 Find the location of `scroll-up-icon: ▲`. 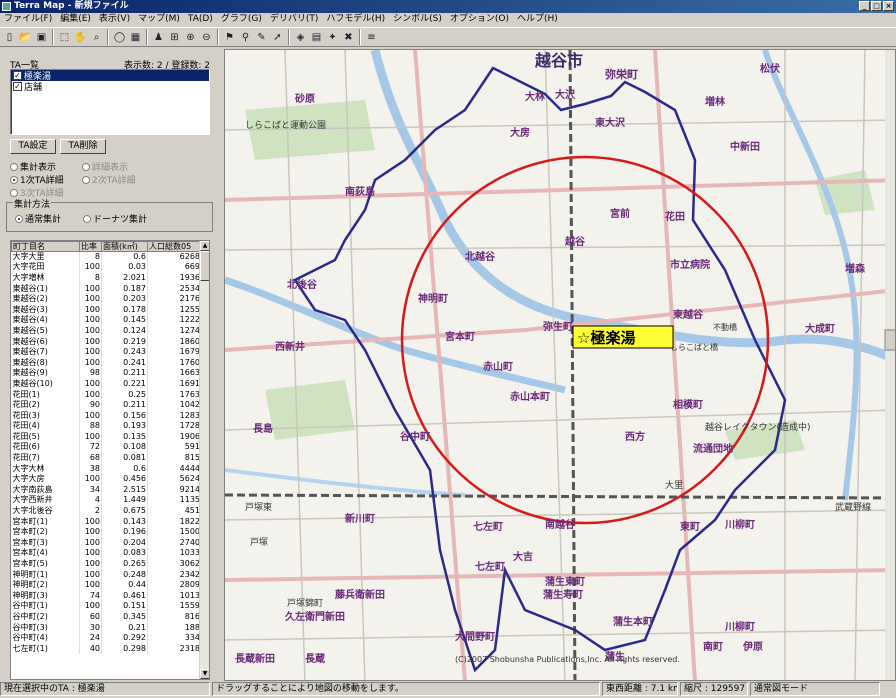

scroll-up-icon: ▲ is located at coordinates (204, 246).